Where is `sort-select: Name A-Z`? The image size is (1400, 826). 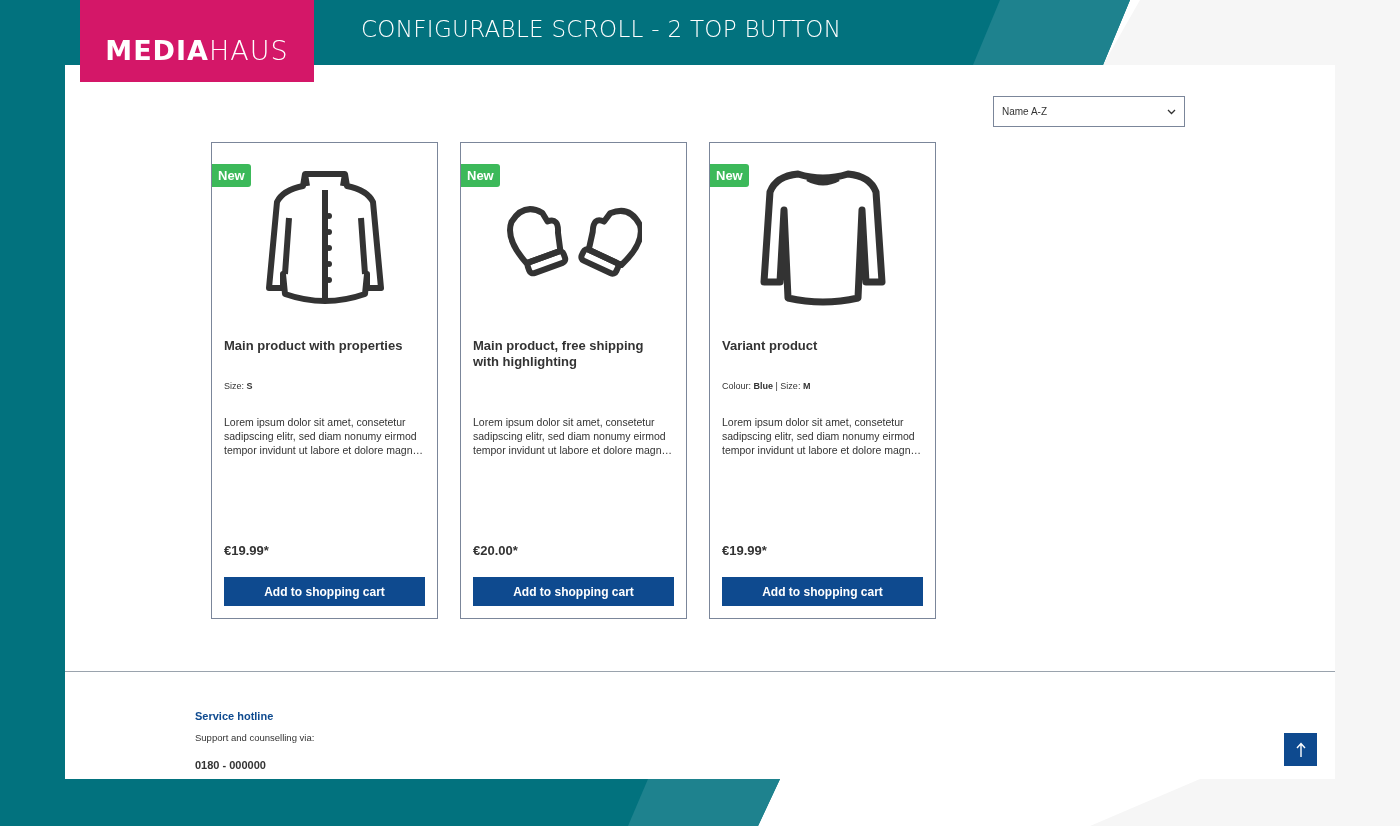 sort-select: Name A-Z is located at coordinates (1089, 111).